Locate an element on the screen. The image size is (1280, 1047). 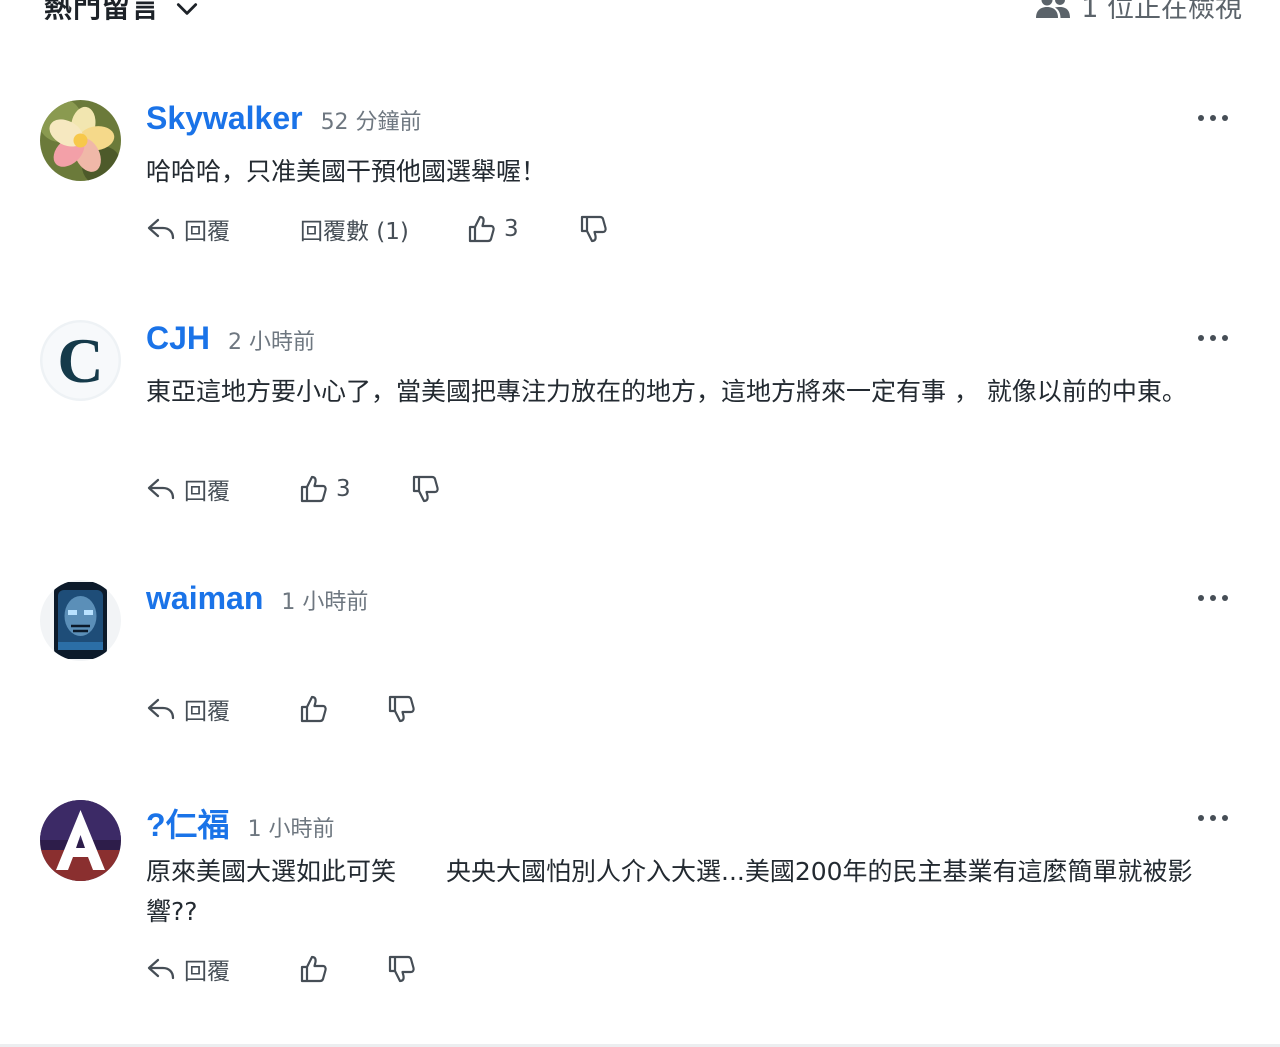
comment-time: 2 小時前 is located at coordinates (272, 342).